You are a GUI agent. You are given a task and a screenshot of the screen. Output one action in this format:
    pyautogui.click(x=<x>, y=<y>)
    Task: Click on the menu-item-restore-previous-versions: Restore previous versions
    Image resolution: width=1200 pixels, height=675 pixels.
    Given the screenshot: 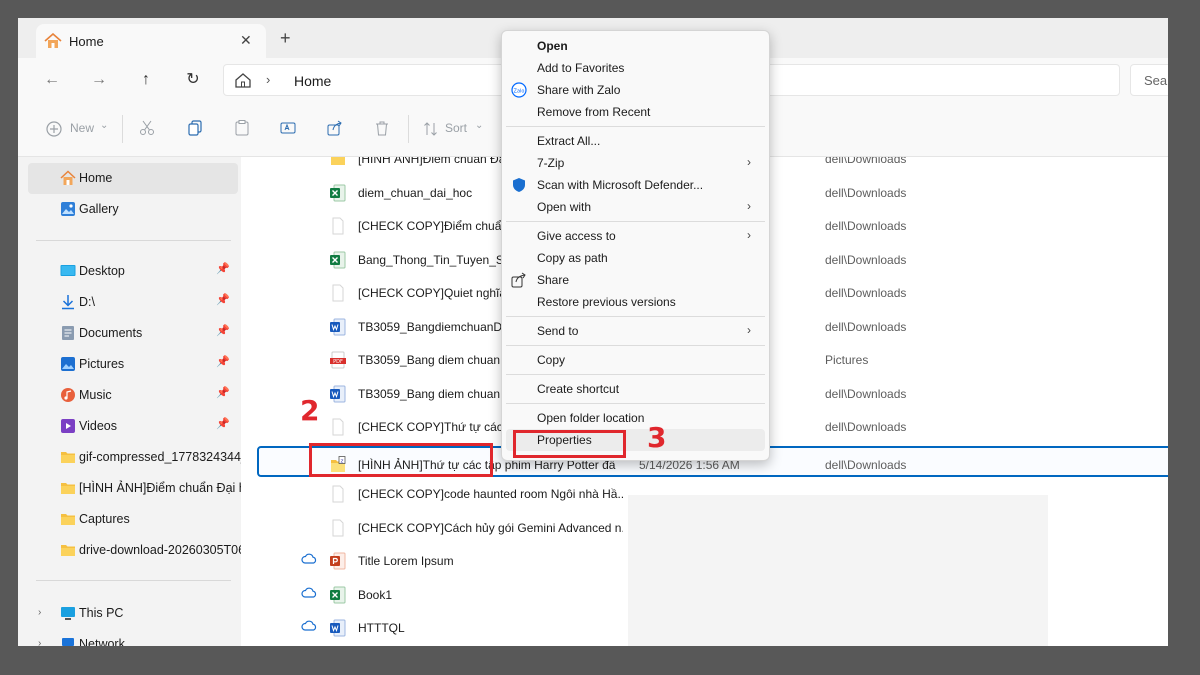 What is the action you would take?
    pyautogui.click(x=635, y=302)
    